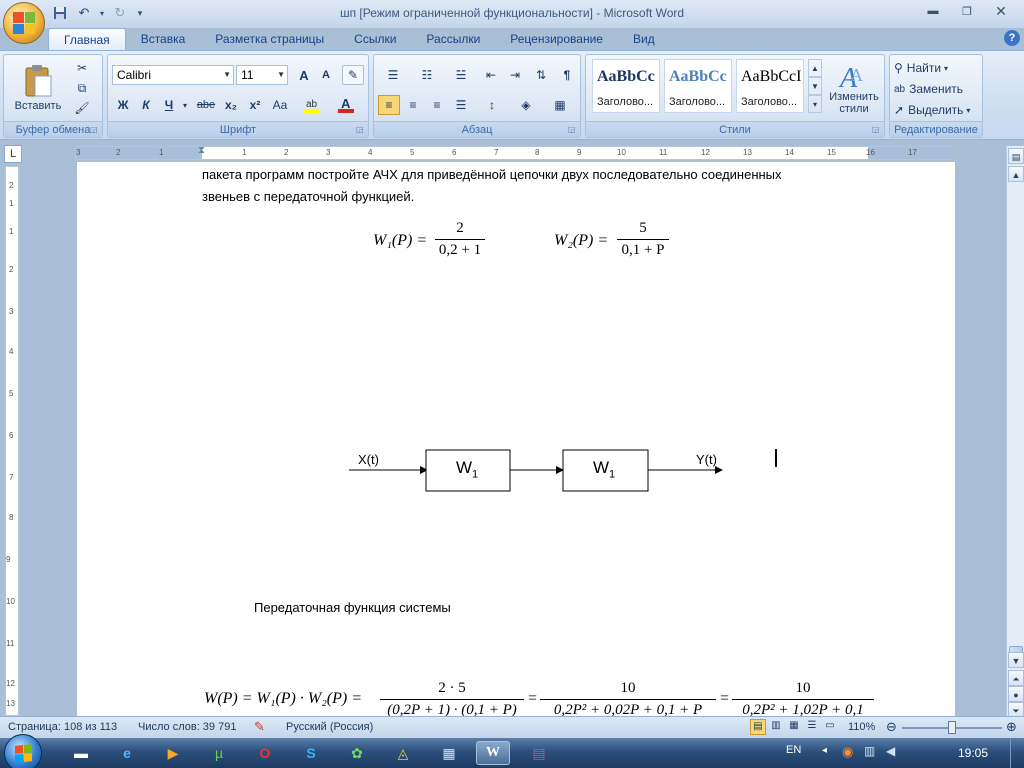  What do you see at coordinates (313, 105) in the screenshot?
I see `highlight-color-icon: ab` at bounding box center [313, 105].